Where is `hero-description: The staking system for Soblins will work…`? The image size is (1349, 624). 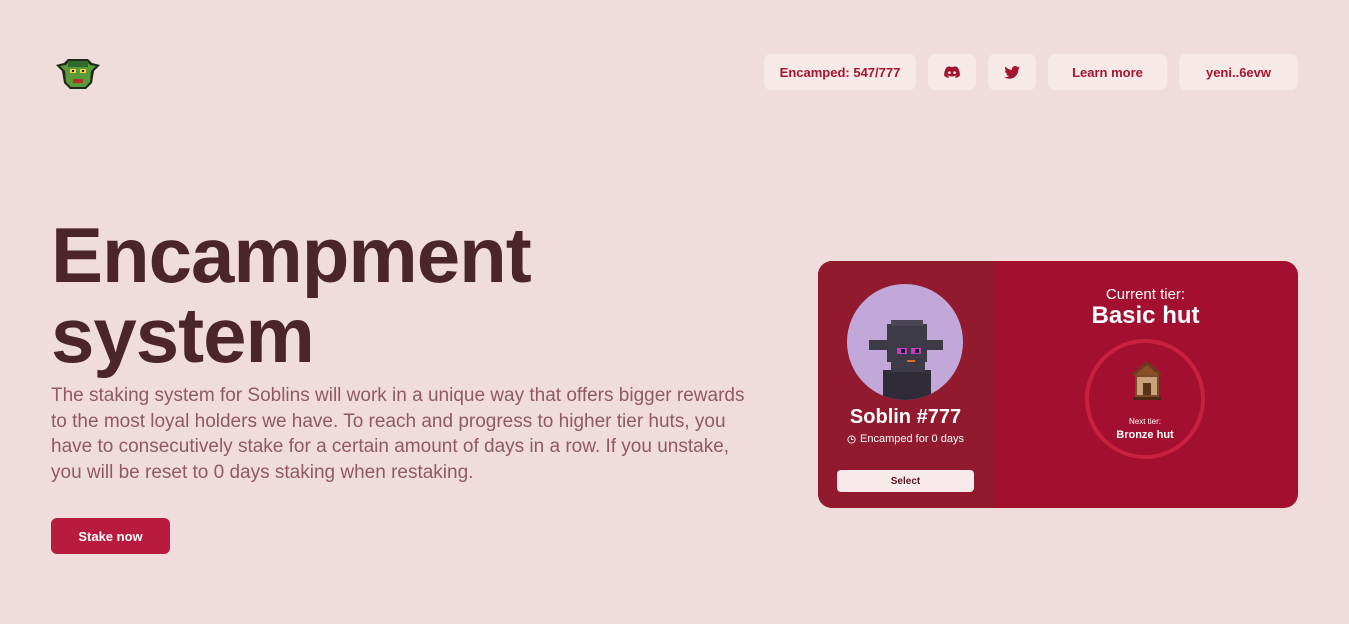
hero-description: The staking system for Soblins will work… is located at coordinates (398, 434).